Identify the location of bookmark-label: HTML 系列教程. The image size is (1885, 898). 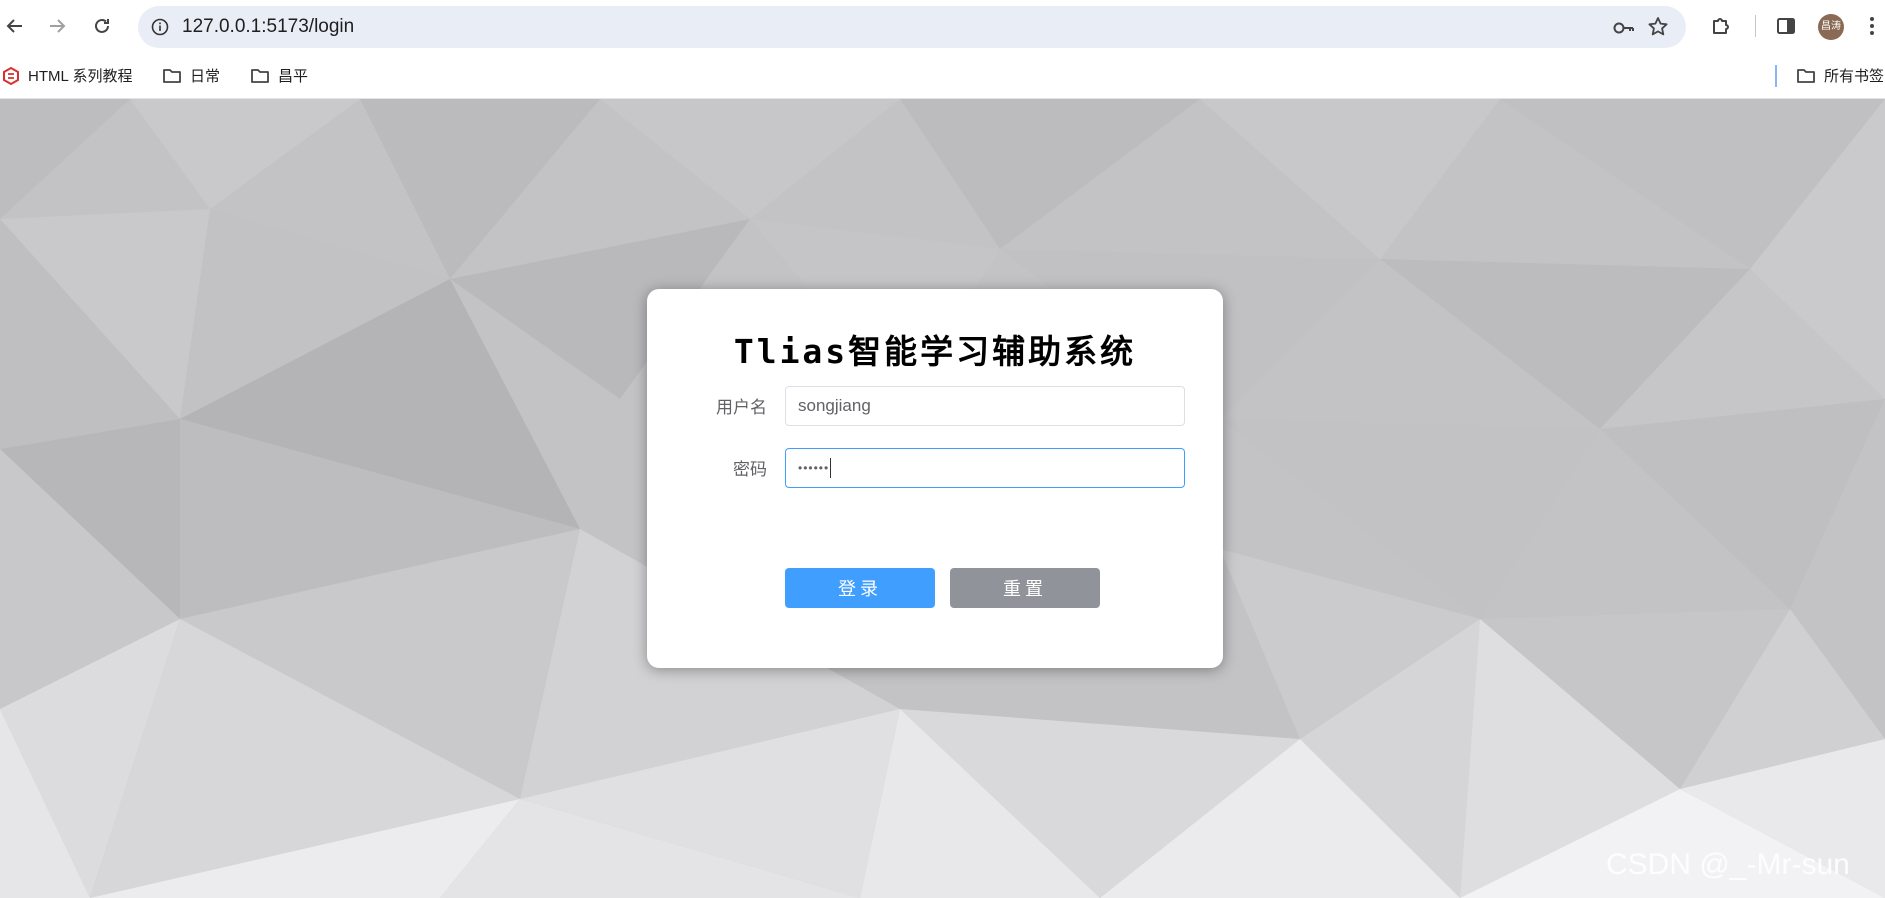
(80, 76).